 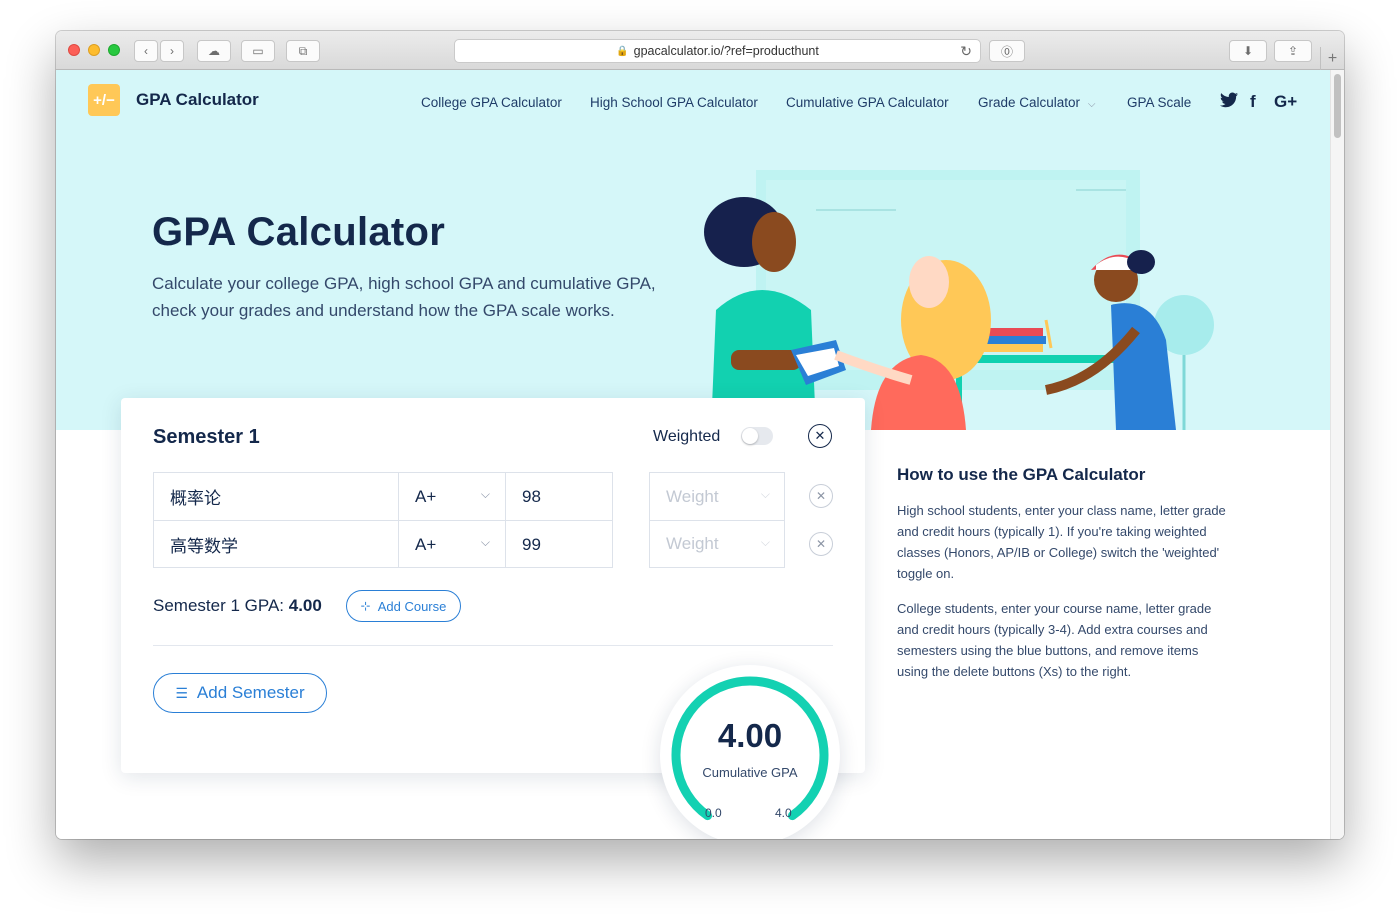 I want to click on sidebar-button: ▭, so click(x=258, y=51).